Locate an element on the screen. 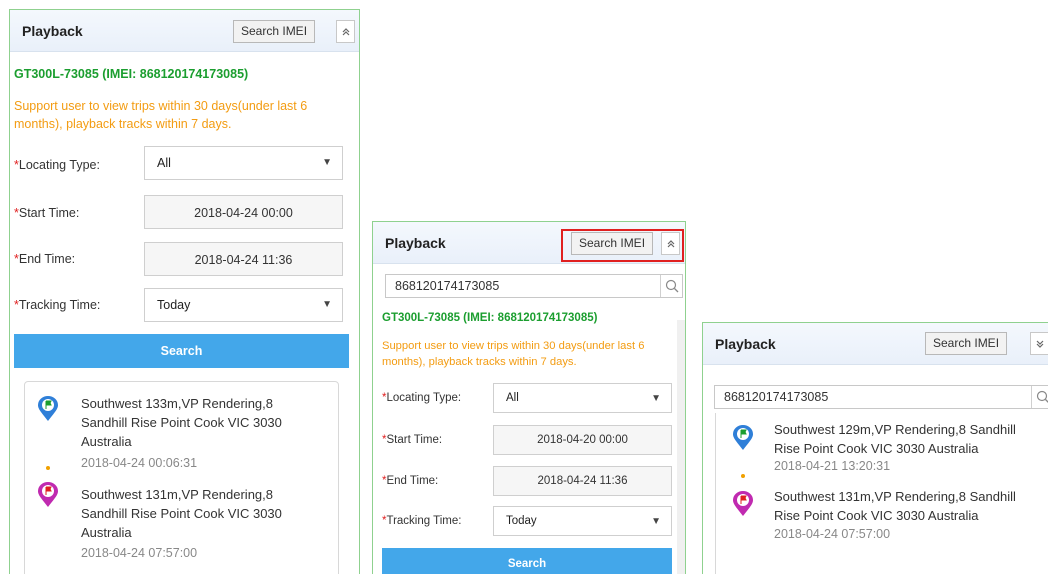  result-timestamp: 2018-04-21 13:20:31 is located at coordinates (832, 466).